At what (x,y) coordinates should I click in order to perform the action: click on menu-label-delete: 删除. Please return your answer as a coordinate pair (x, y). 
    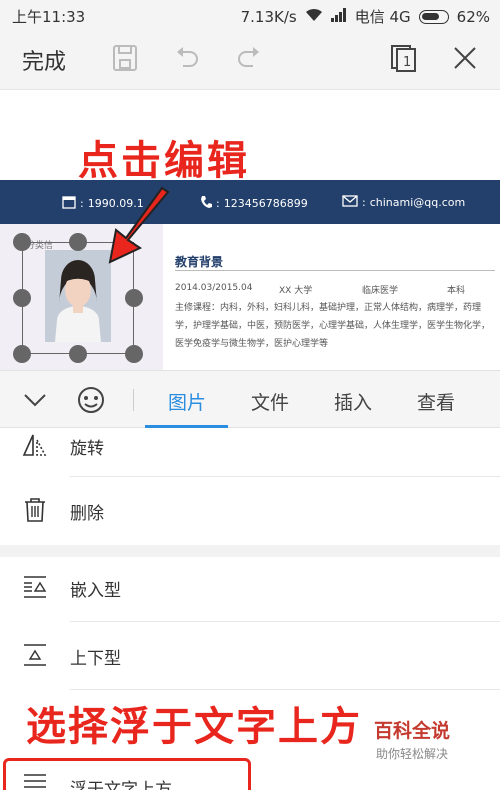
    Looking at the image, I should click on (87, 514).